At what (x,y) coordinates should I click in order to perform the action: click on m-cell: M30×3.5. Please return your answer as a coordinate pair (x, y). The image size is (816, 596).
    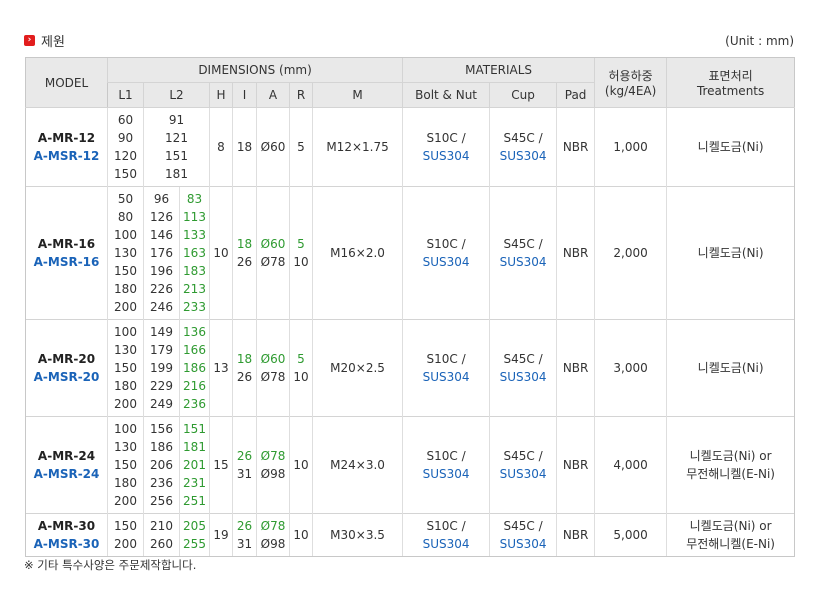
    Looking at the image, I should click on (357, 535).